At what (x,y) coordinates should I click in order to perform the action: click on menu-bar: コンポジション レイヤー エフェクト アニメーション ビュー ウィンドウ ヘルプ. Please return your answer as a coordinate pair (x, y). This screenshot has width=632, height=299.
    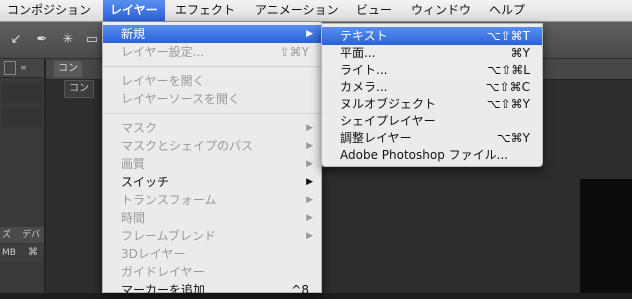
    Looking at the image, I should click on (316, 11).